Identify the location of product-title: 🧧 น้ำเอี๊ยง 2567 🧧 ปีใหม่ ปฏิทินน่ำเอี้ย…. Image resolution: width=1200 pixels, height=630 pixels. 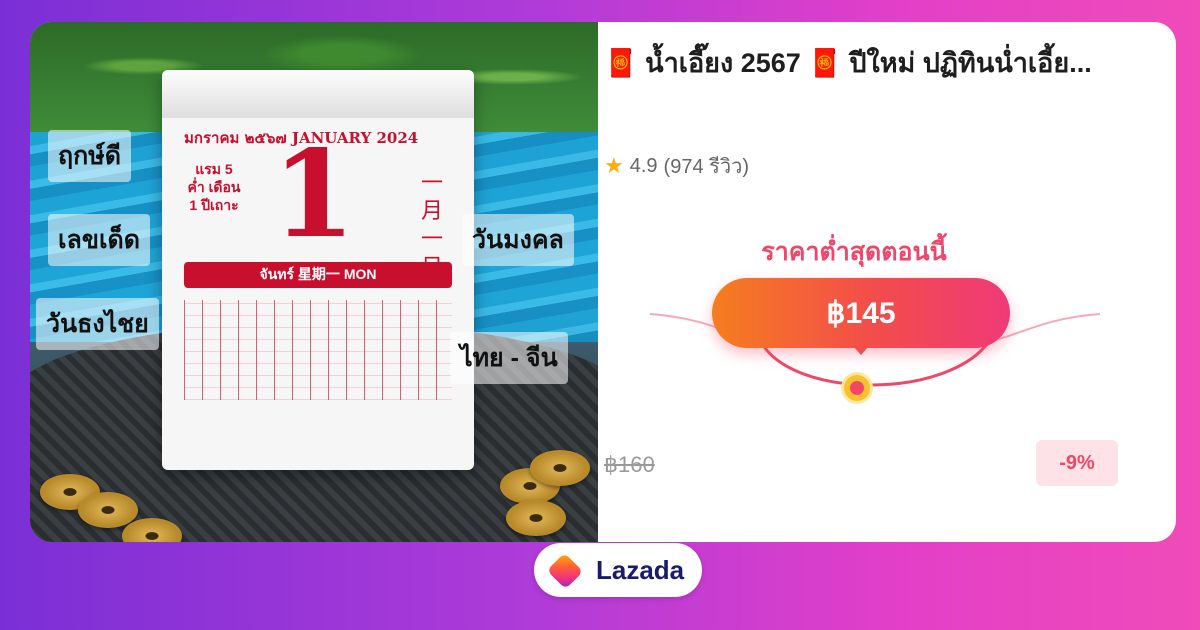
(864, 63).